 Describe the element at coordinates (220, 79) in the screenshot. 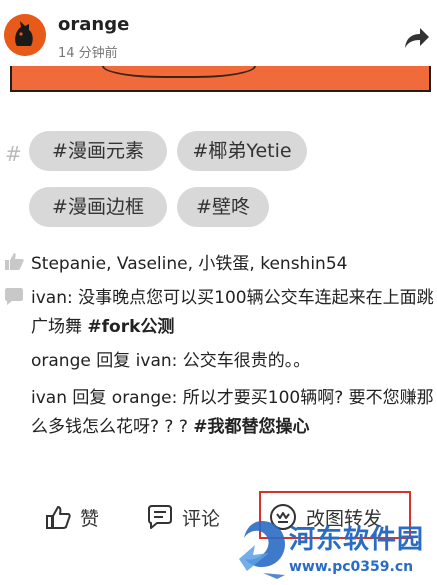

I see `post-image` at that location.